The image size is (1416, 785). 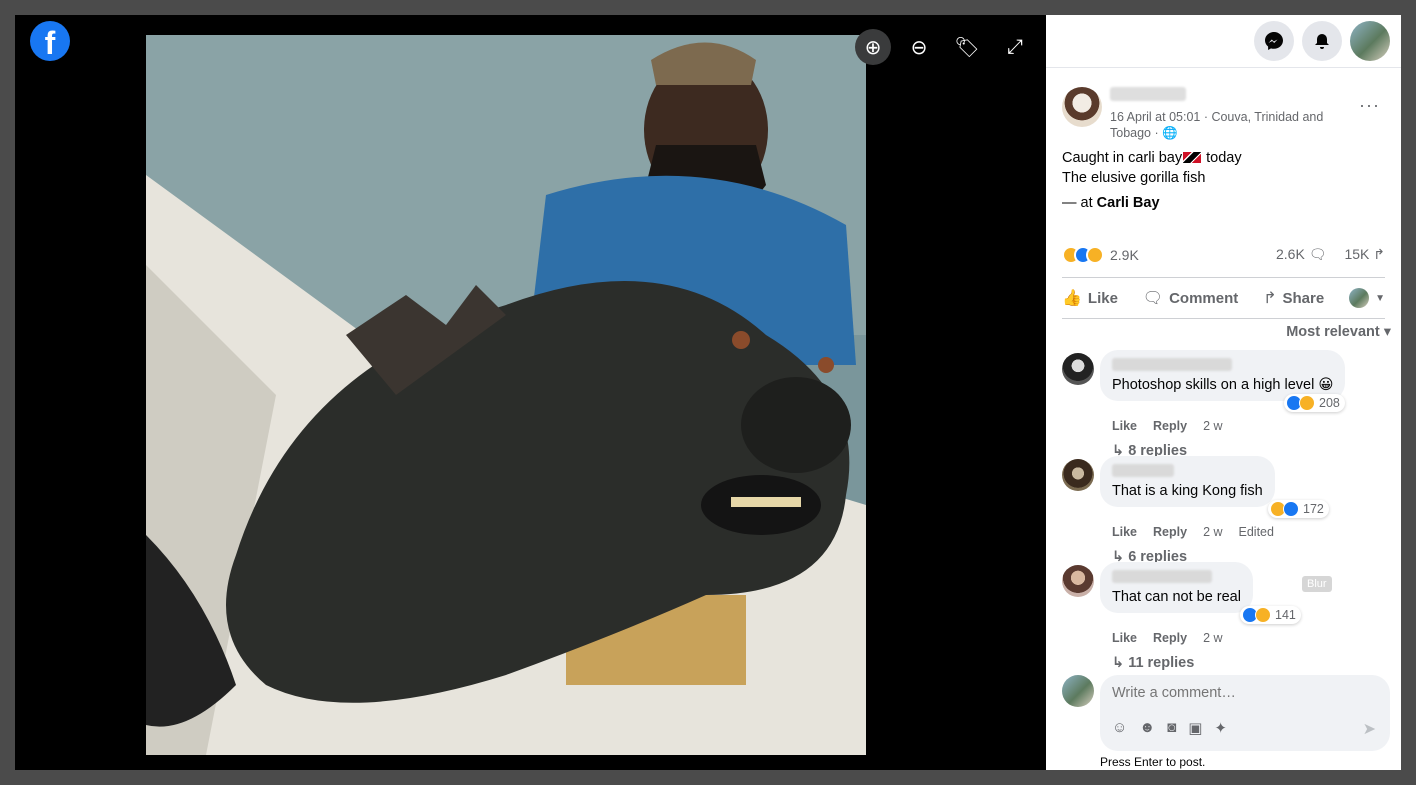 I want to click on comment-text: That is a king Kong fish, so click(x=1187, y=491).